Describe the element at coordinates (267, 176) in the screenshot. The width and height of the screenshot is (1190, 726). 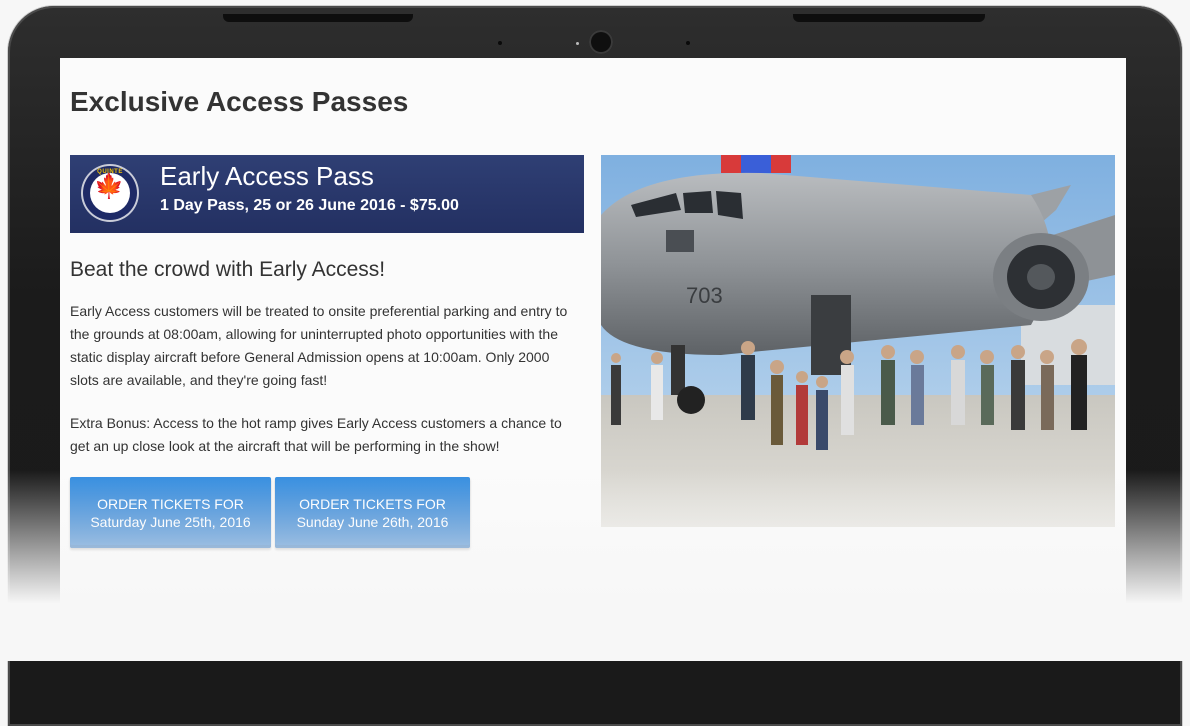
I see `pass-name: Early Access Pass` at that location.